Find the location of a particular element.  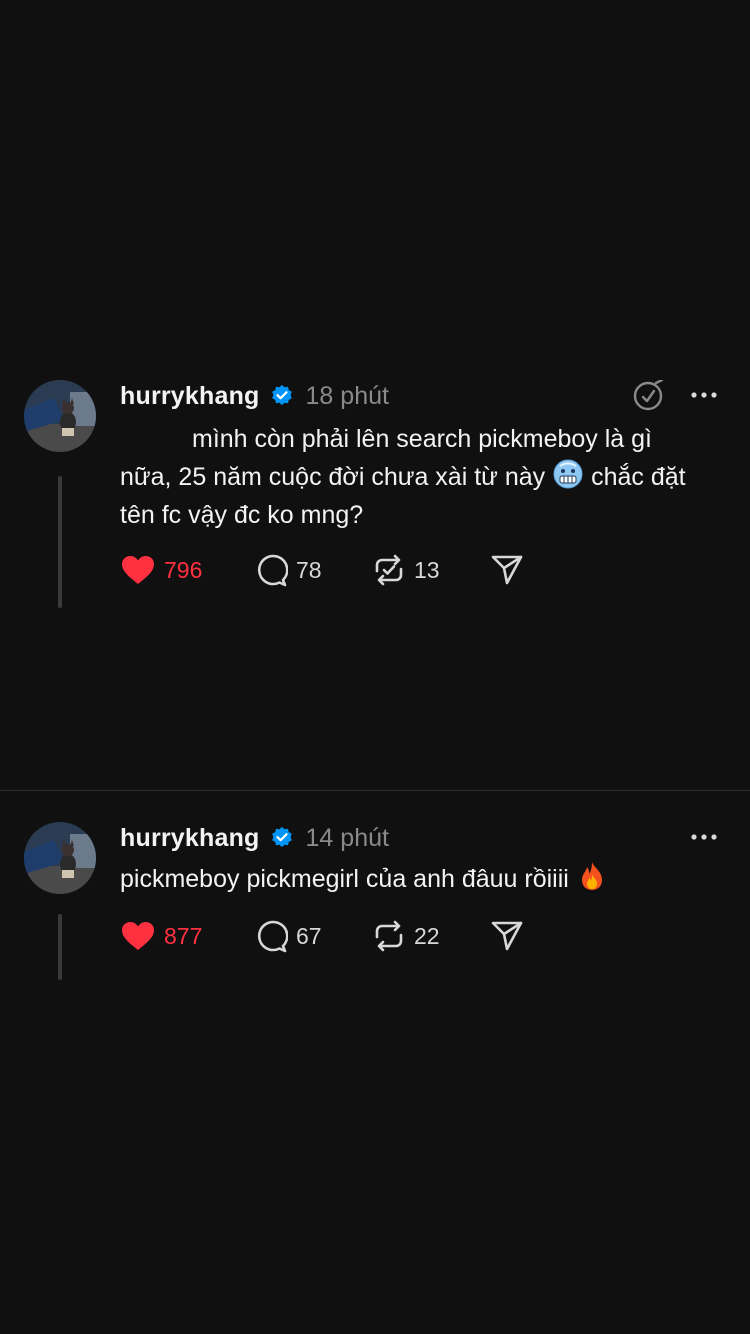

post-time: 14 phút is located at coordinates (347, 837).